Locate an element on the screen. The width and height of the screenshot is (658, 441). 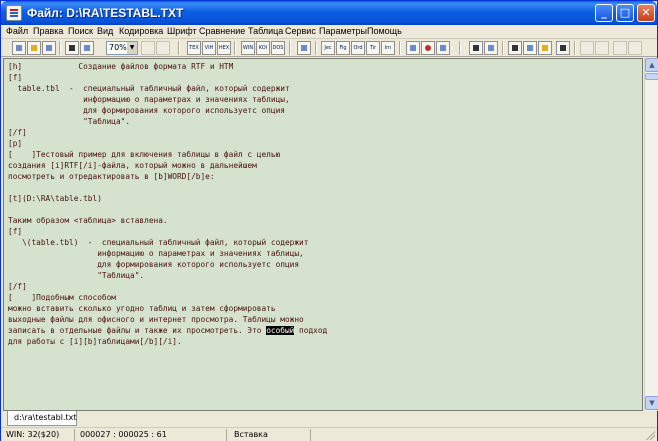
menu-search: Поиск is located at coordinates (80, 31).